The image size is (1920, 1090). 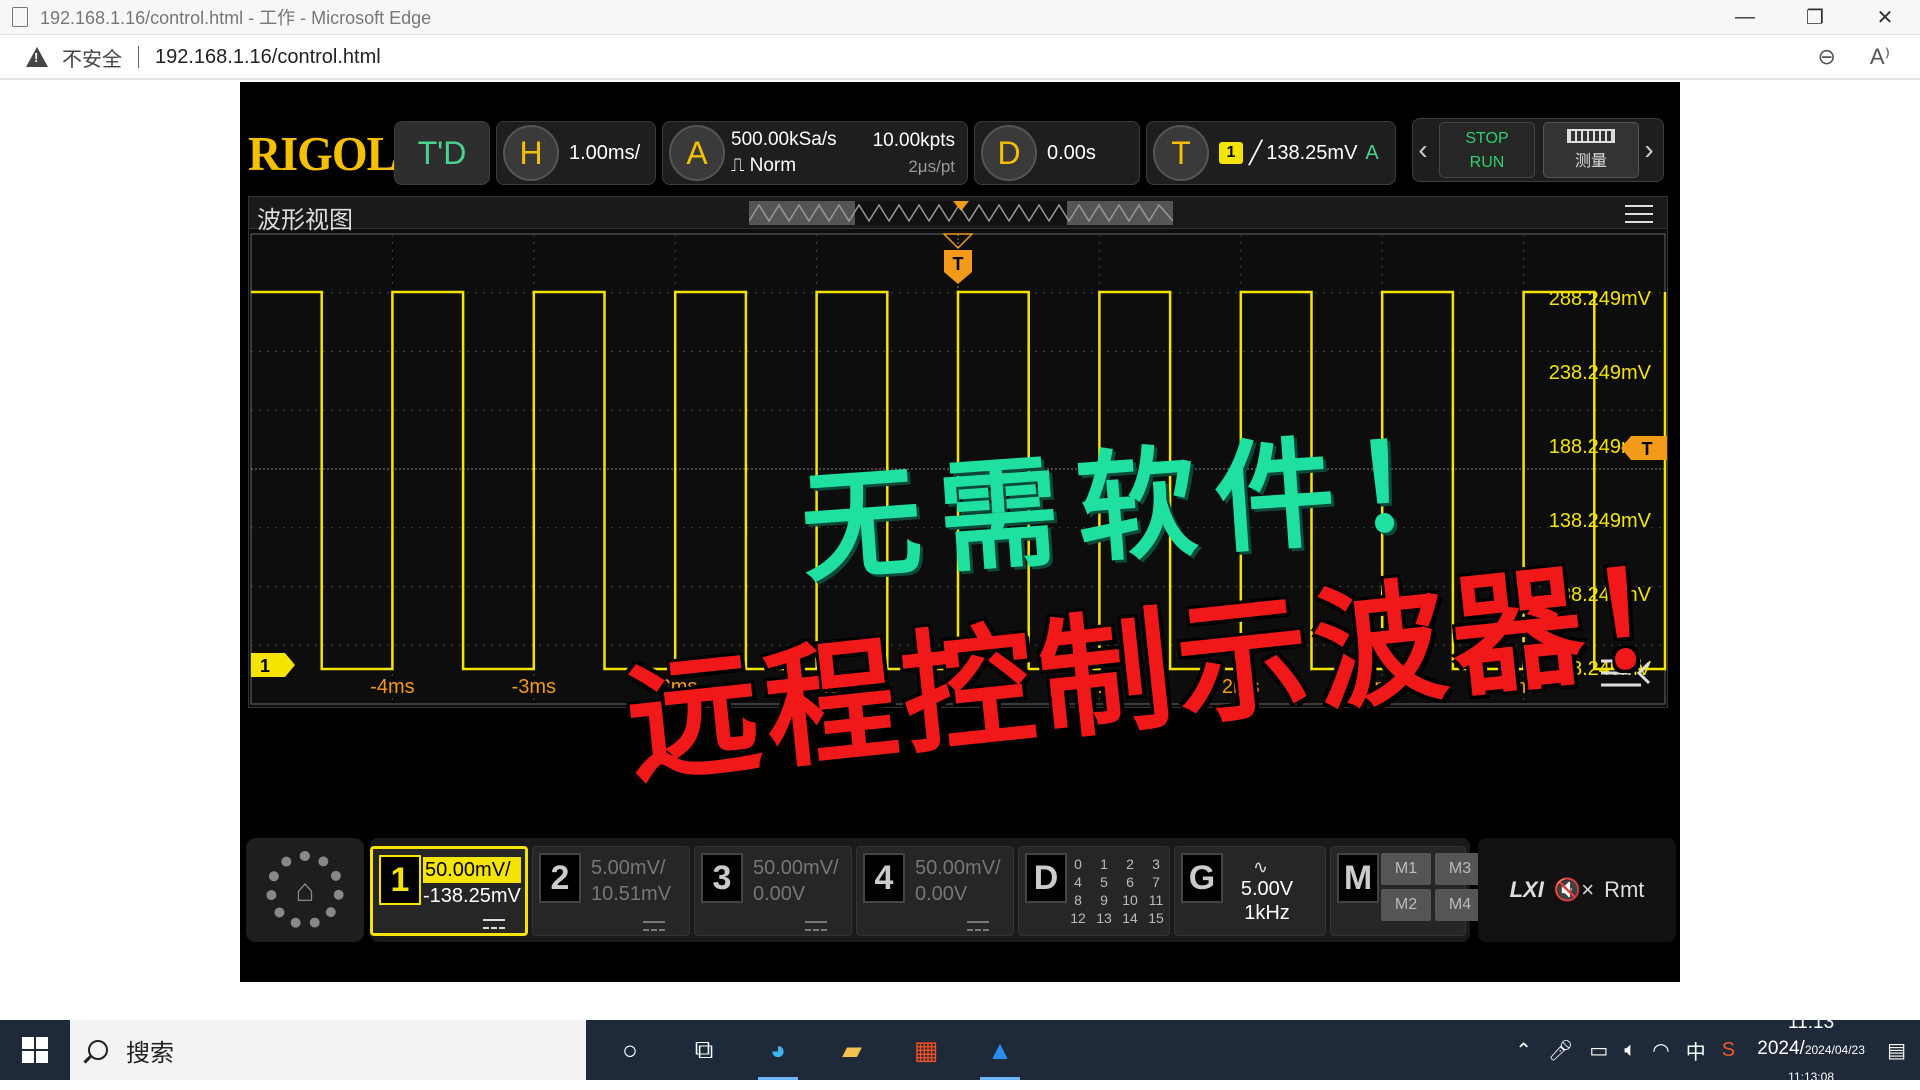 What do you see at coordinates (852, 1050) in the screenshot?
I see `file-explorer-icon: ▰` at bounding box center [852, 1050].